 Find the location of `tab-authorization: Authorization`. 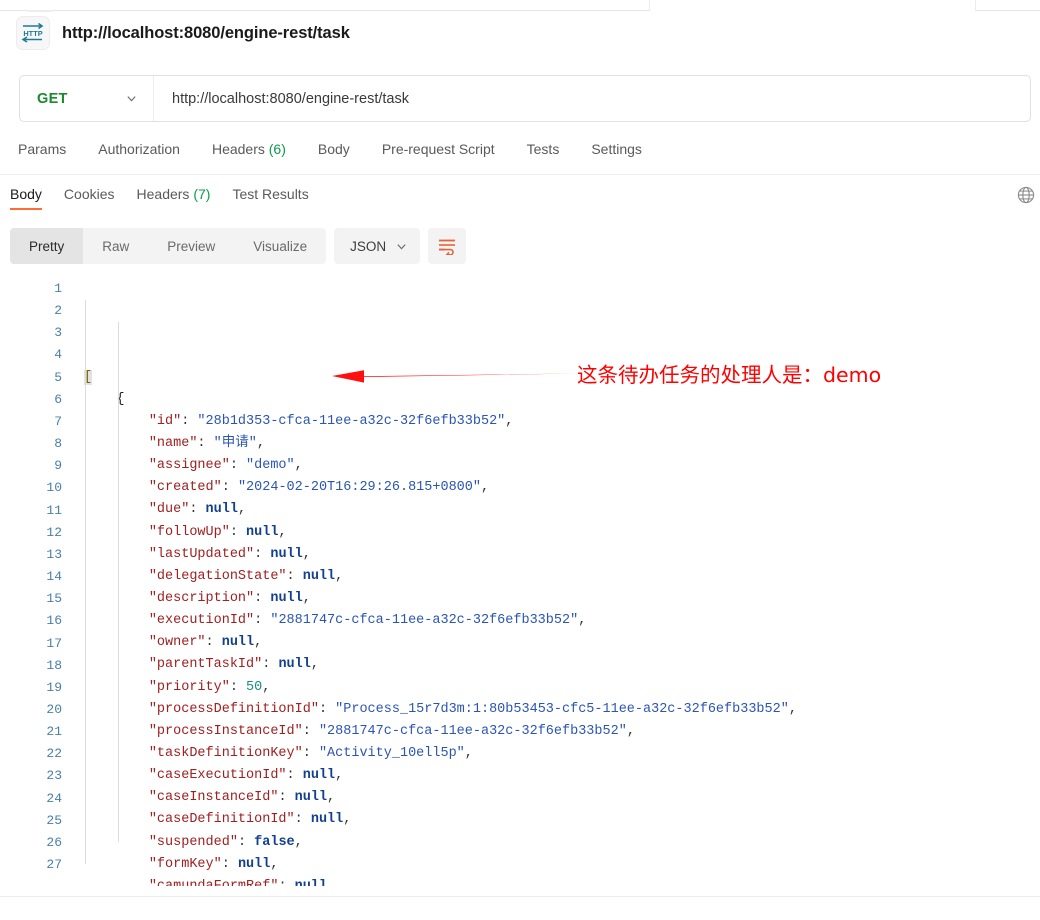

tab-authorization: Authorization is located at coordinates (148, 149).